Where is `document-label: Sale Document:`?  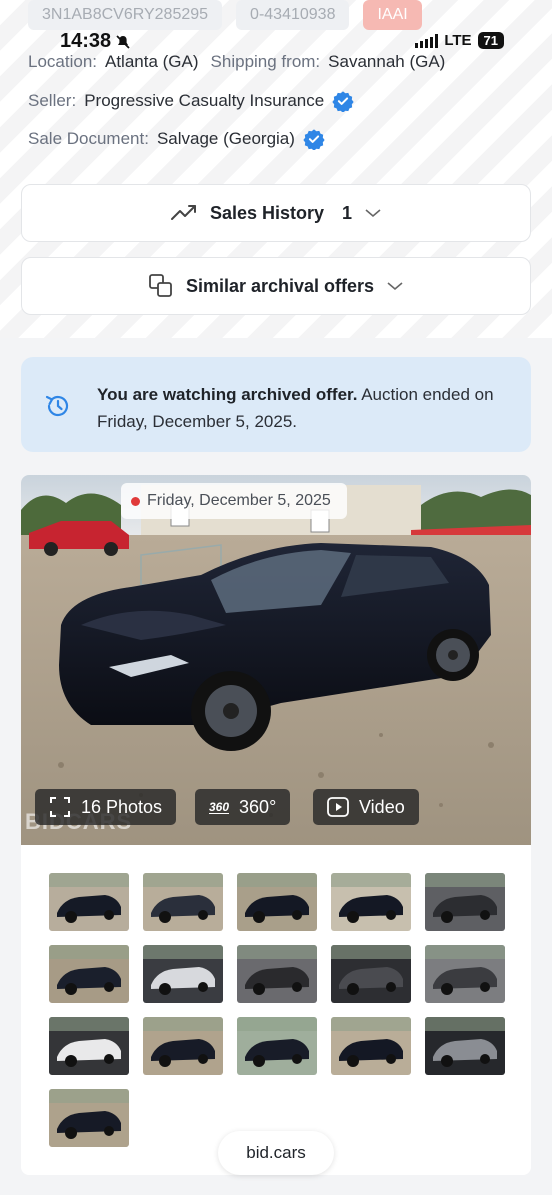
document-label: Sale Document: is located at coordinates (88, 138).